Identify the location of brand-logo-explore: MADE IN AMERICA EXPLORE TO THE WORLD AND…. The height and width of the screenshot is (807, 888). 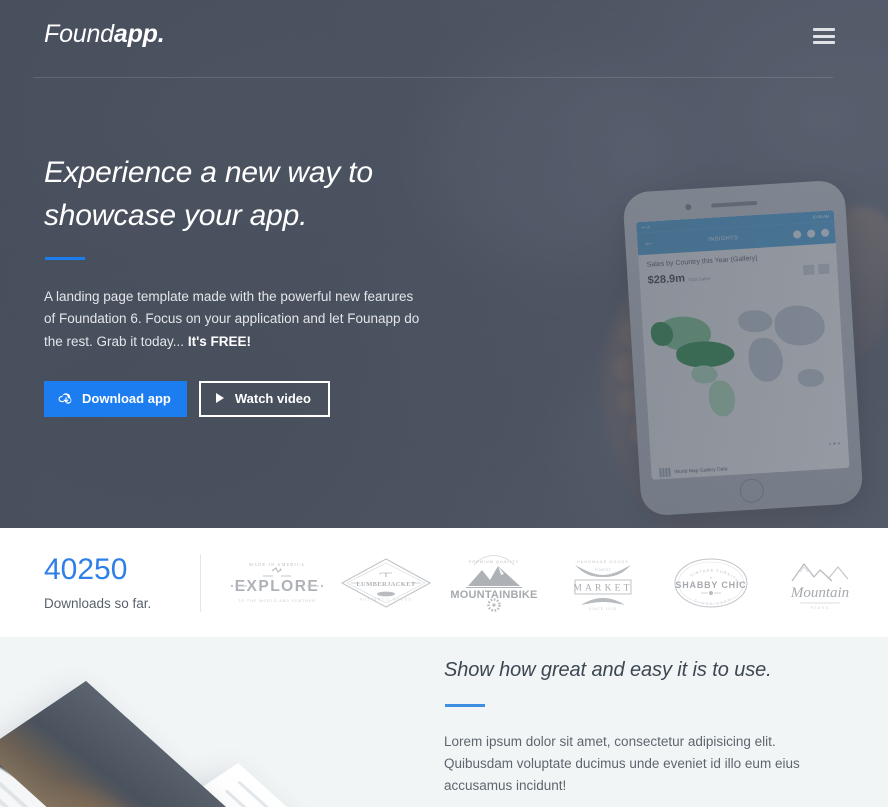
(277, 583).